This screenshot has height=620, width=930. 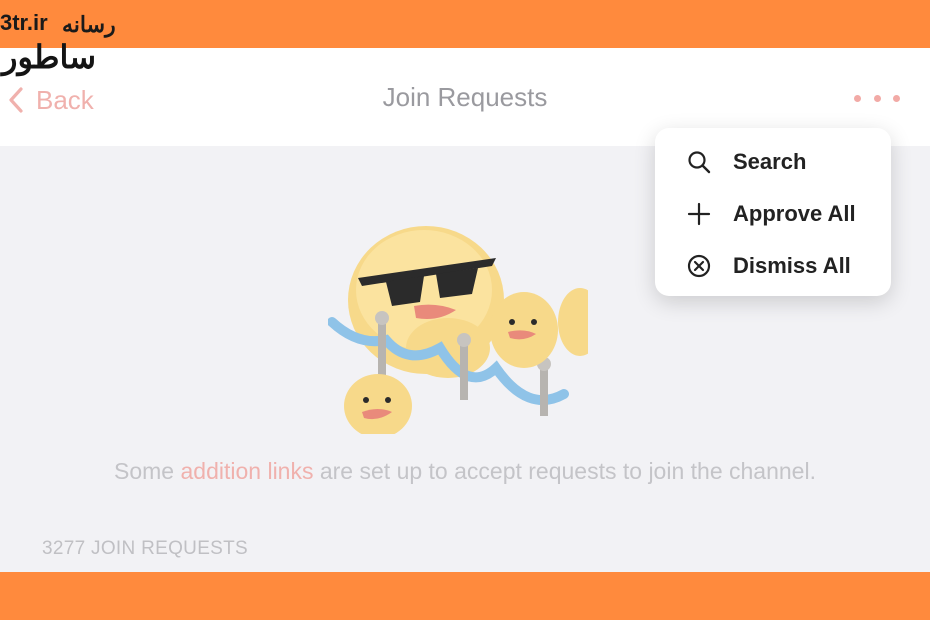 What do you see at coordinates (699, 266) in the screenshot?
I see `circle-x-icon` at bounding box center [699, 266].